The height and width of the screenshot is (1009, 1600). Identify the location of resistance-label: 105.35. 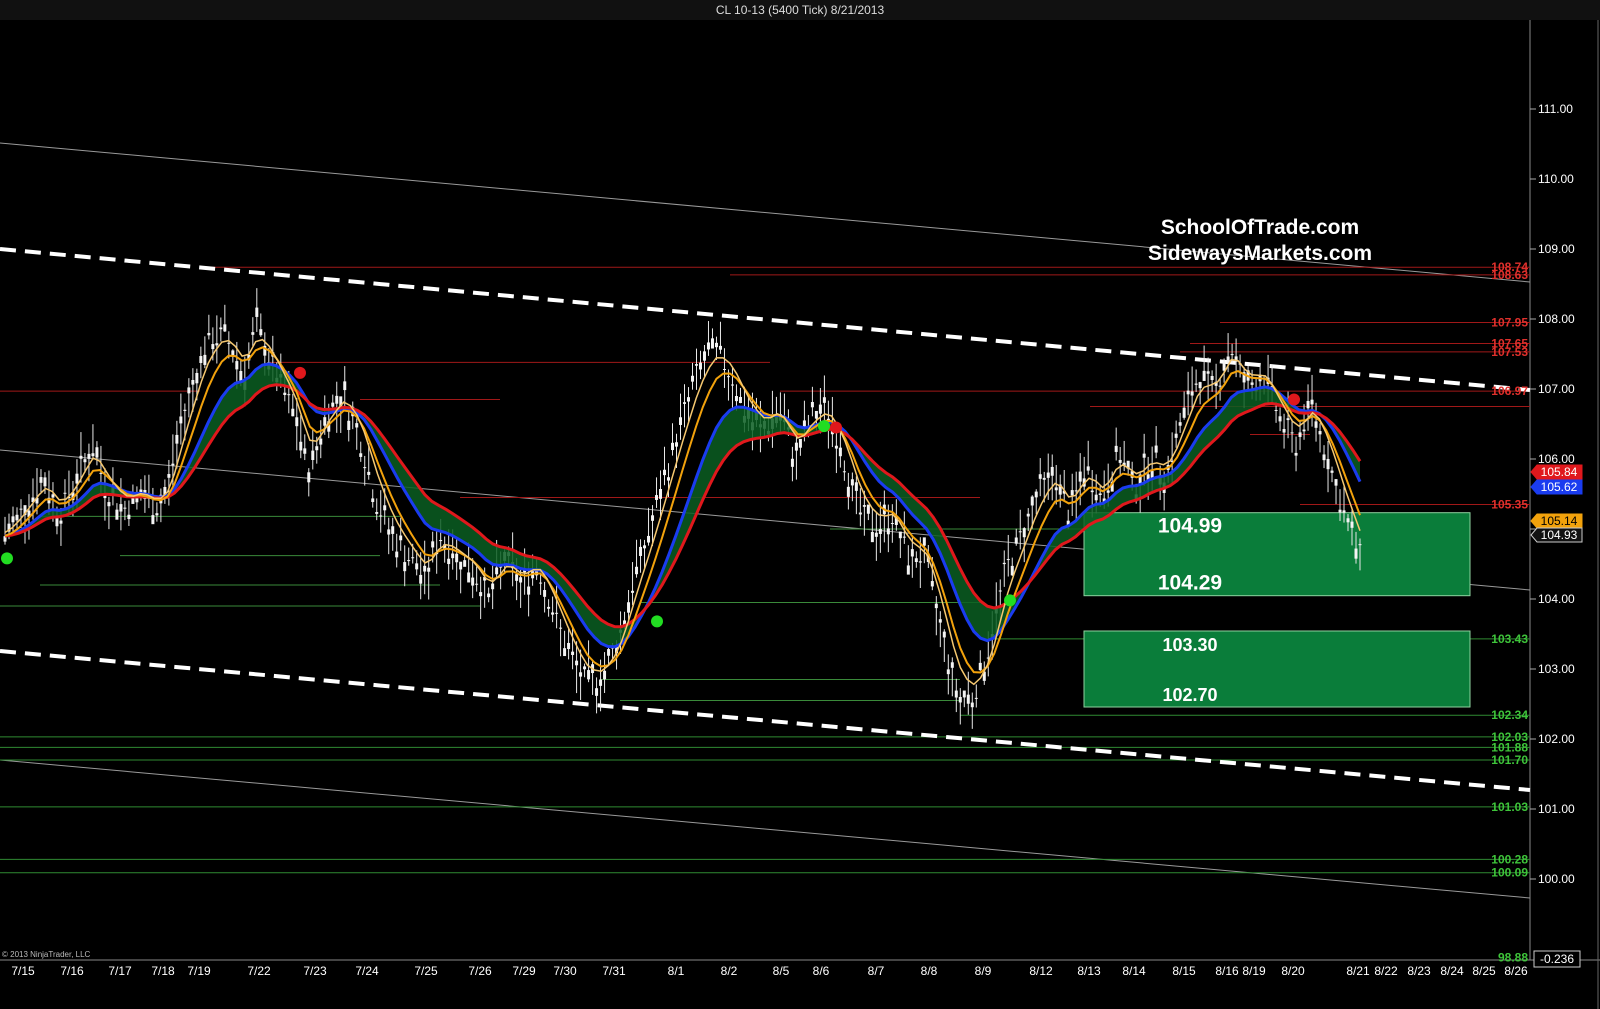
(1509, 505).